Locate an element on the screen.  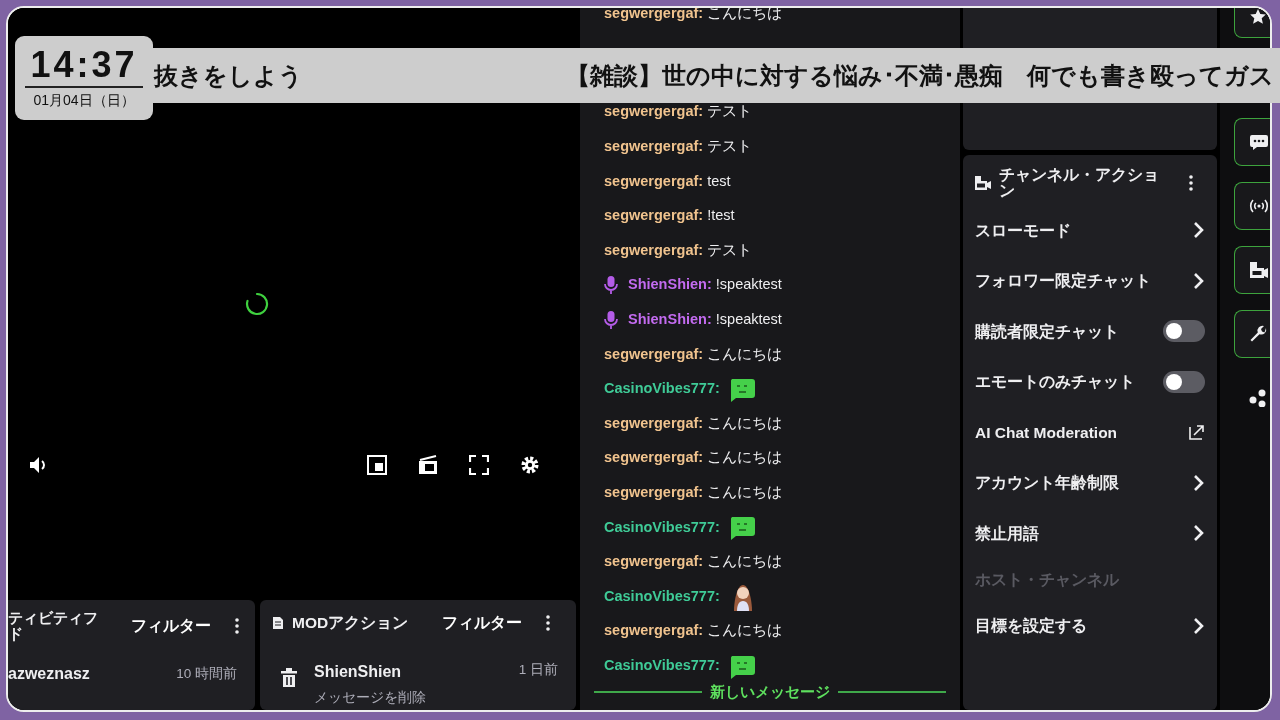
loading-spinner-icon is located at coordinates (257, 304).